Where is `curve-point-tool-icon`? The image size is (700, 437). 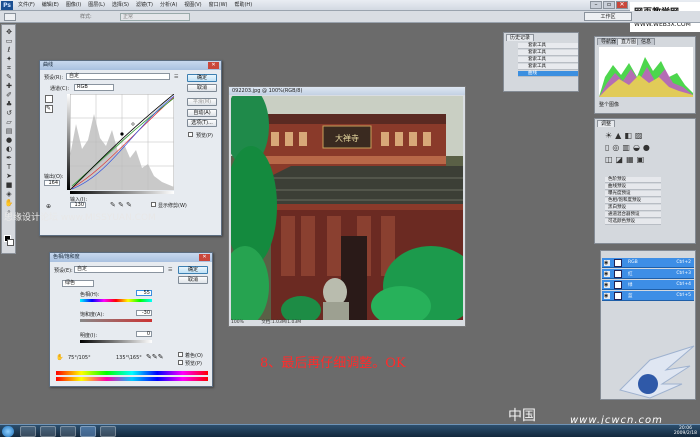 curve-point-tool-icon is located at coordinates (49, 99).